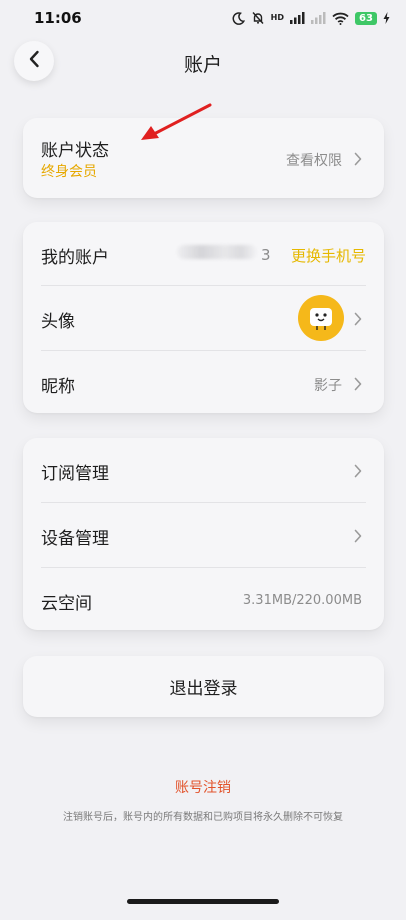 This screenshot has width=406, height=920. What do you see at coordinates (176, 125) in the screenshot?
I see `annotation-arrow-icon` at bounding box center [176, 125].